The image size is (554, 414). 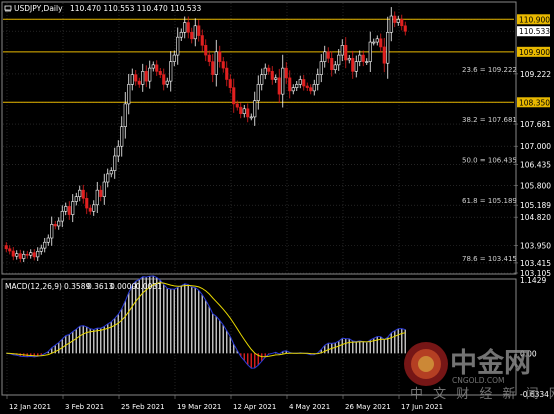 I want to click on y-tick-label: 104.820, so click(x=535, y=217).